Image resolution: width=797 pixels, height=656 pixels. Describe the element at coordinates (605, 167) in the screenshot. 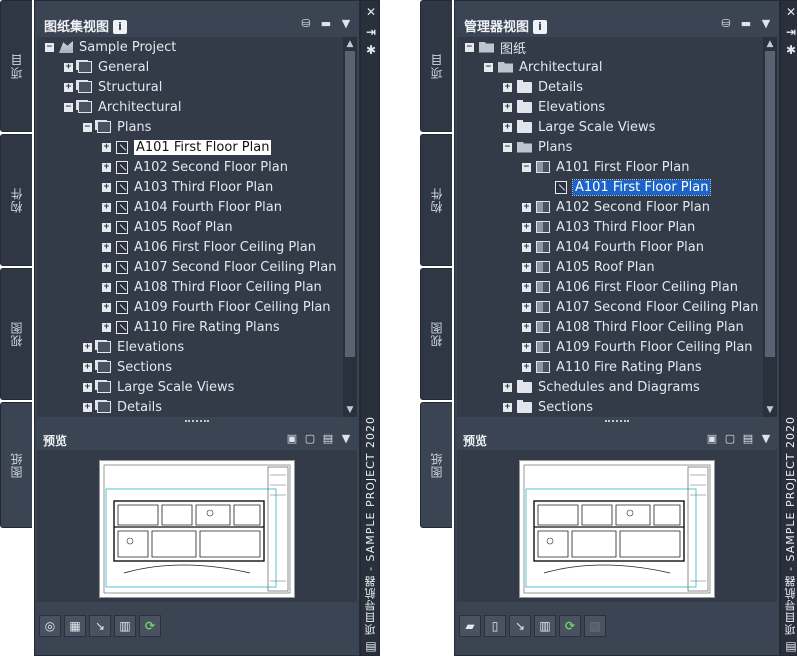

I see `tree-item: − A101 First Floor Plan` at that location.